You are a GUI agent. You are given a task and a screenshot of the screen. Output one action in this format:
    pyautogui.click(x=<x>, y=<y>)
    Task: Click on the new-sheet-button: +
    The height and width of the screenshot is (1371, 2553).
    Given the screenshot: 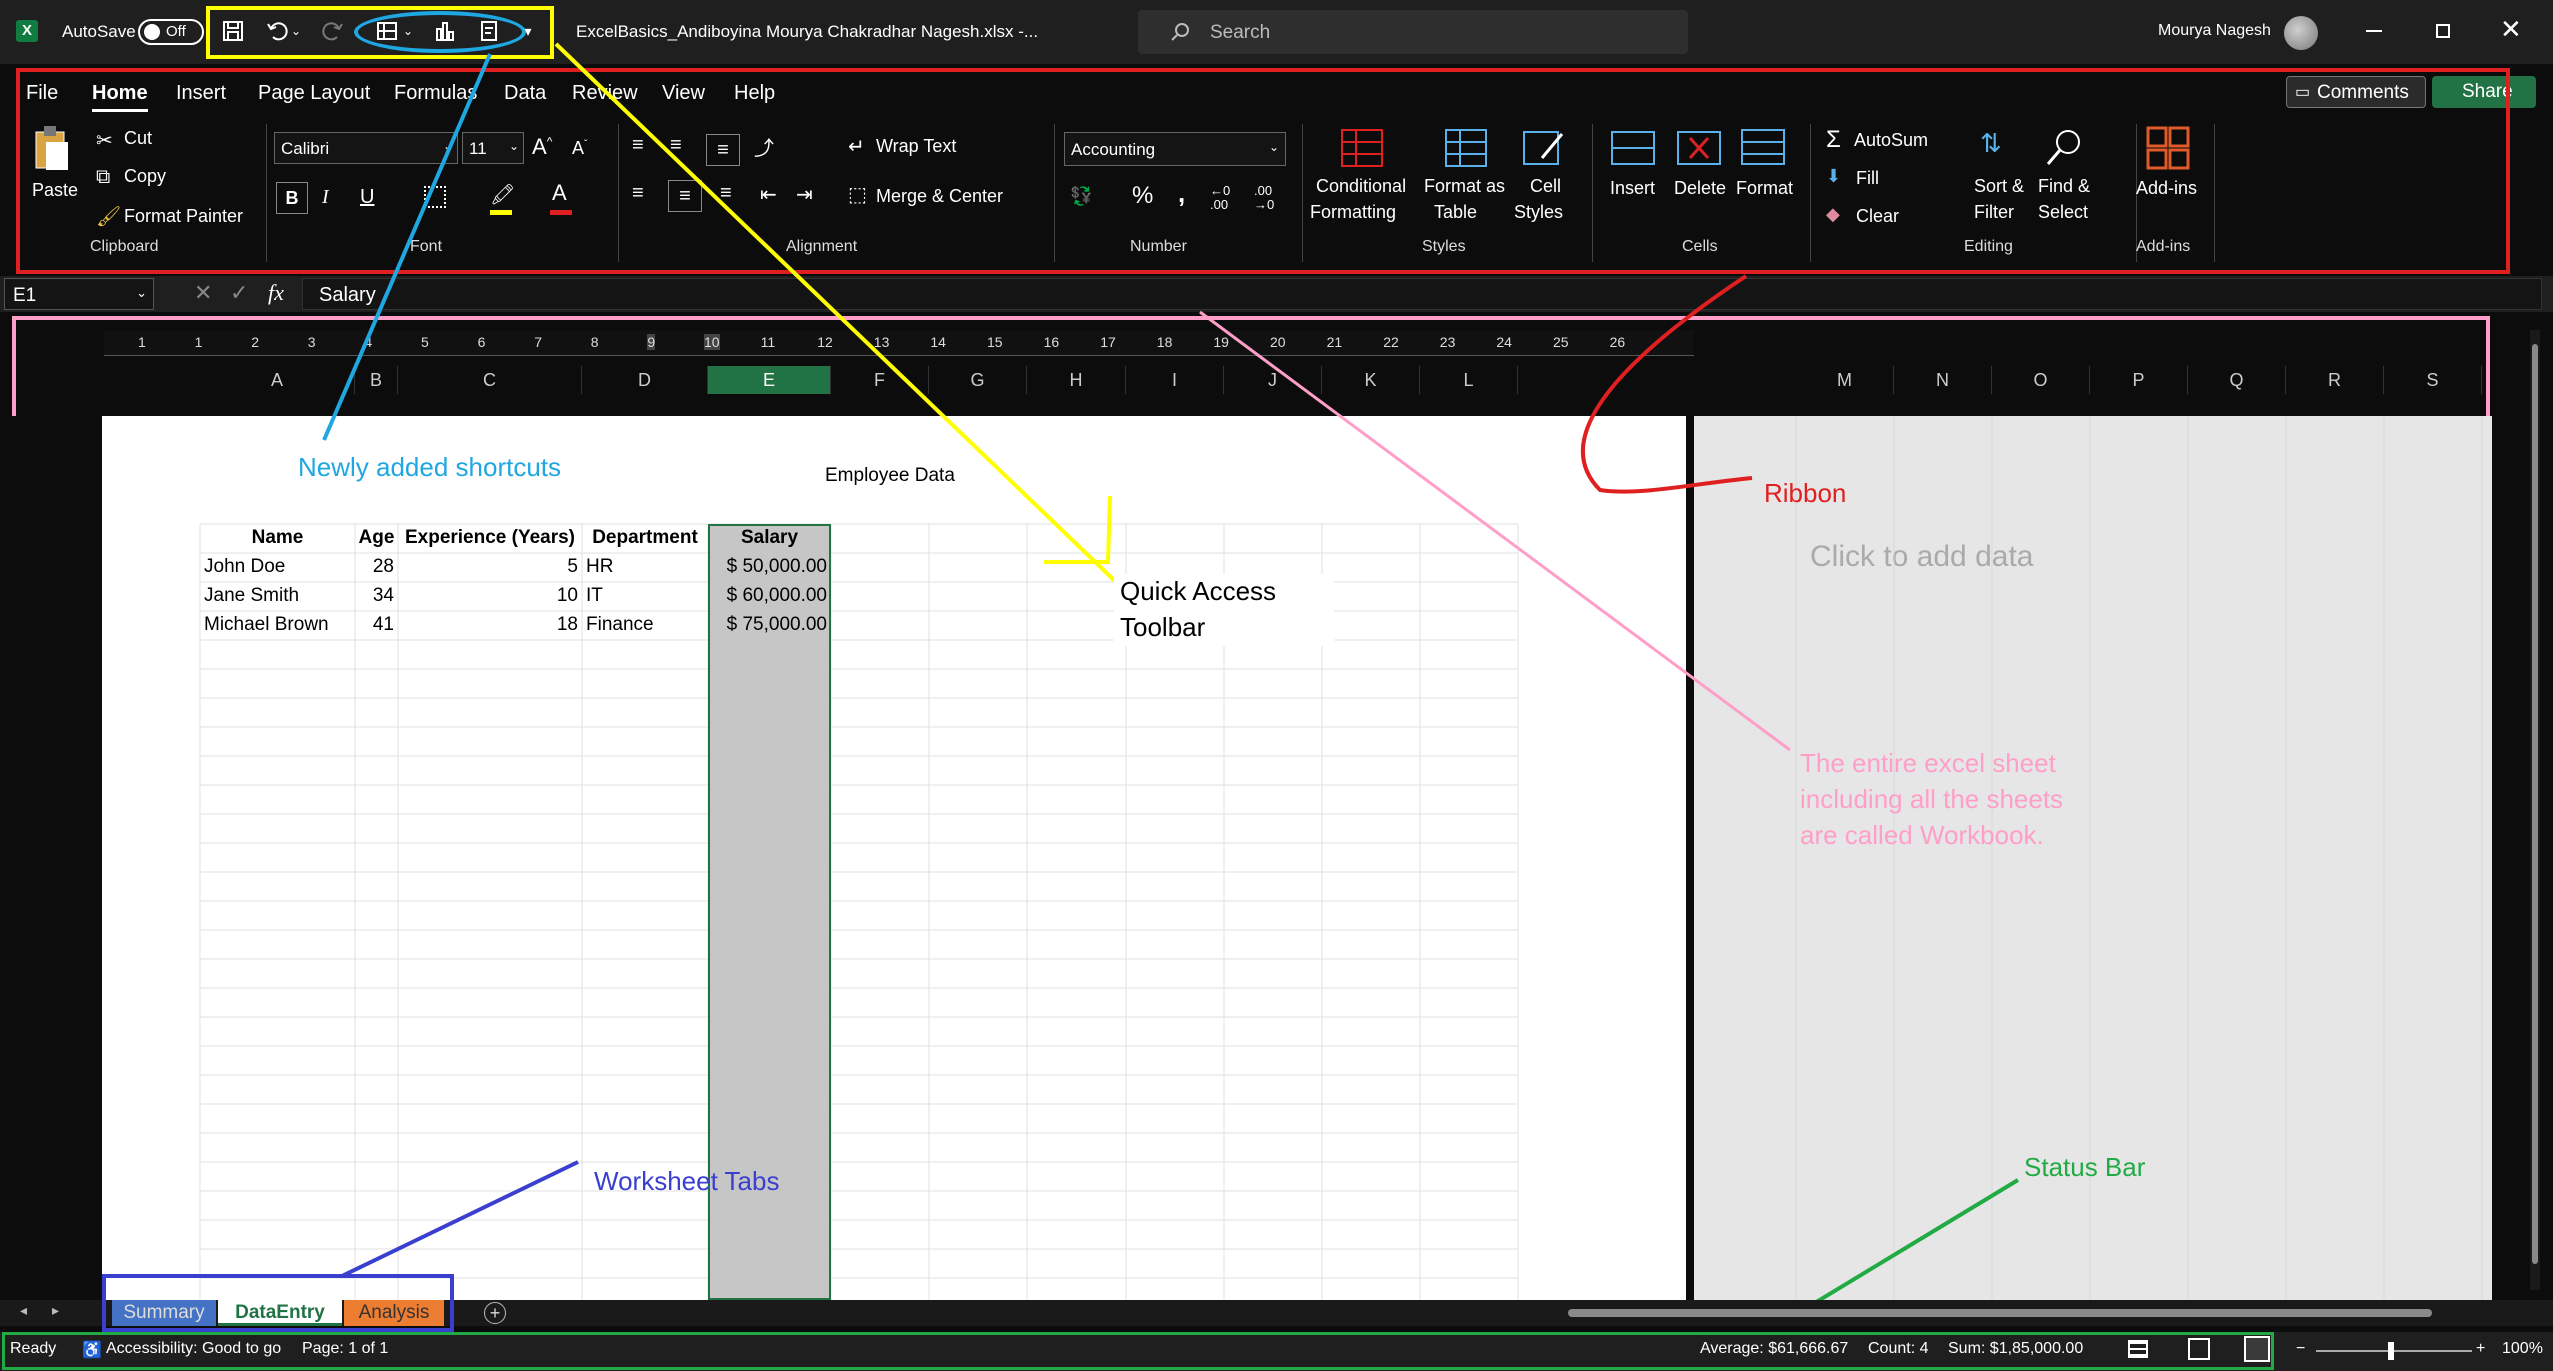 What is the action you would take?
    pyautogui.click(x=495, y=1313)
    